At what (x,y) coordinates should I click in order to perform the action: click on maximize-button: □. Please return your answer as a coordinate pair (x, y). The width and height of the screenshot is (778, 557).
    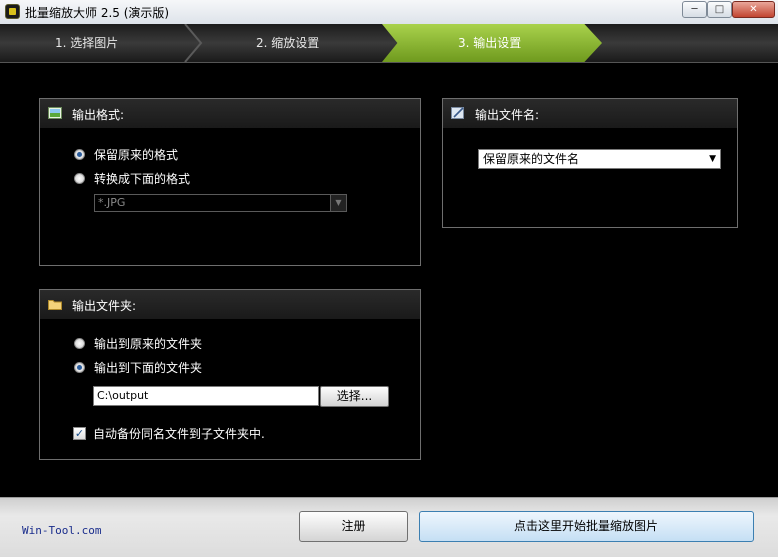
    Looking at the image, I should click on (719, 9).